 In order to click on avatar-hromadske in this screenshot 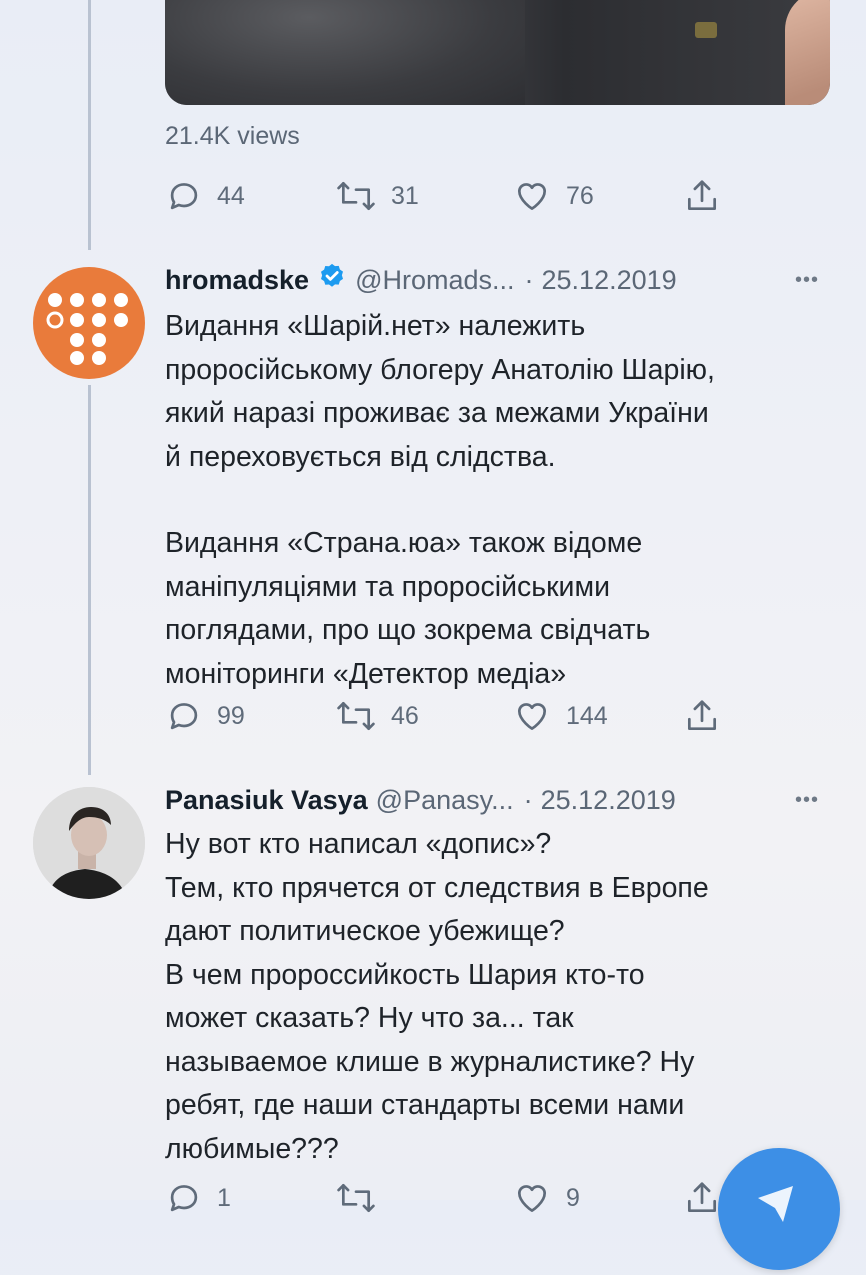, I will do `click(89, 323)`.